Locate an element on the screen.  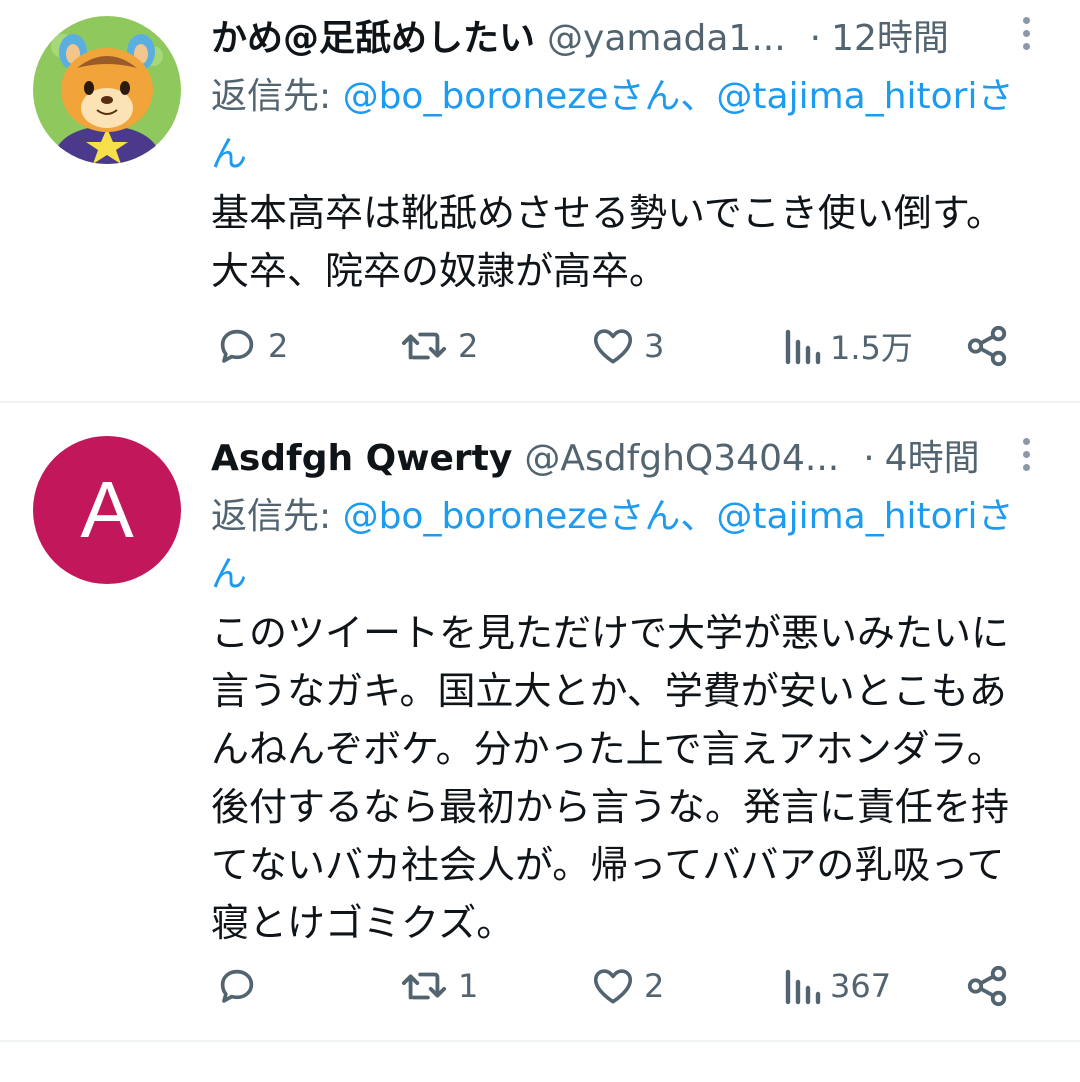
retweet-button: 1 is located at coordinates (438, 986).